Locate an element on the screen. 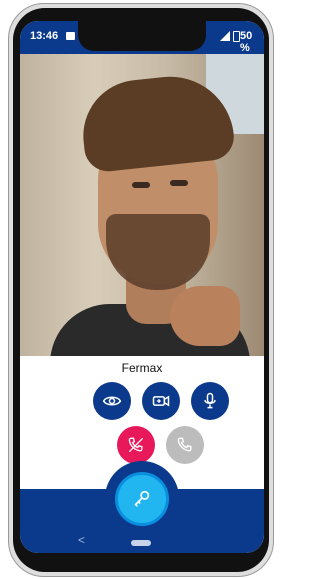 The height and width of the screenshot is (579, 320). phone-icon is located at coordinates (184, 444).